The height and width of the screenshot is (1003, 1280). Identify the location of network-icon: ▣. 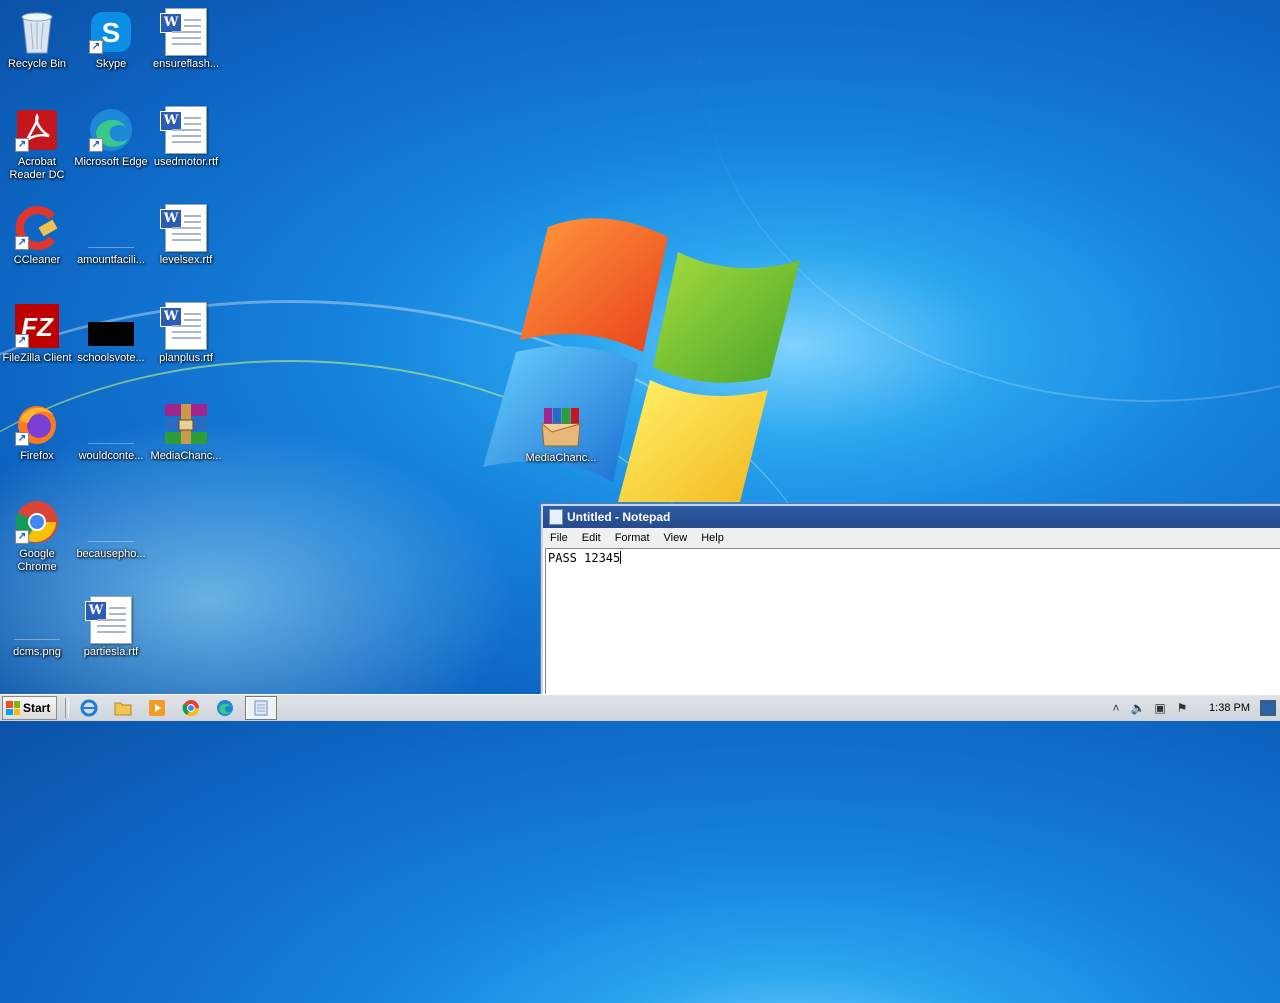
(1160, 708).